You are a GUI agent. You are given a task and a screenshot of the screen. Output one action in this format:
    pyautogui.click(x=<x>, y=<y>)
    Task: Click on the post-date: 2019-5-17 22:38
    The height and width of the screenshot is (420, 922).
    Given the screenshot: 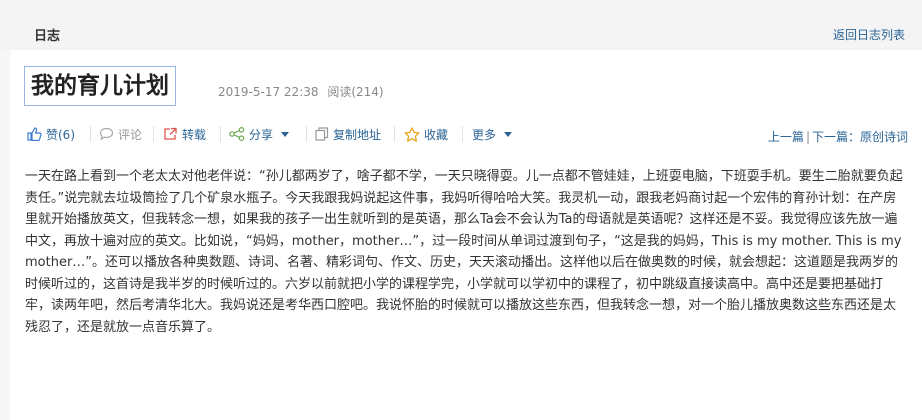 What is the action you would take?
    pyautogui.click(x=268, y=92)
    